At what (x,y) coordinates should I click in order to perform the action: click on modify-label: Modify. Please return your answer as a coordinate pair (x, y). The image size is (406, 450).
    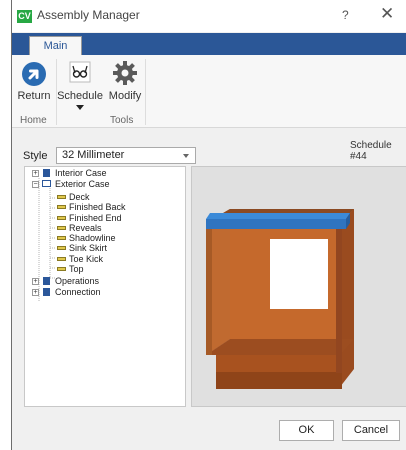
    Looking at the image, I should click on (125, 96).